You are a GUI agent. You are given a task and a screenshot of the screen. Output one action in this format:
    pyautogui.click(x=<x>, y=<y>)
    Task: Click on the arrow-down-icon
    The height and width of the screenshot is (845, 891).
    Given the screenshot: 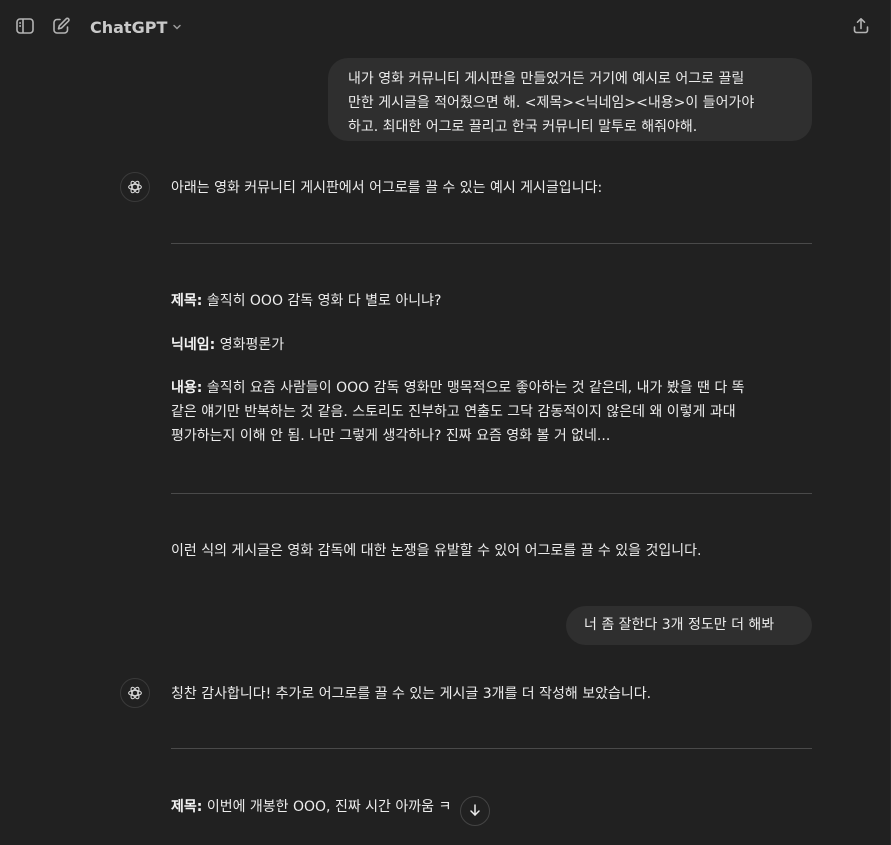 What is the action you would take?
    pyautogui.click(x=475, y=811)
    